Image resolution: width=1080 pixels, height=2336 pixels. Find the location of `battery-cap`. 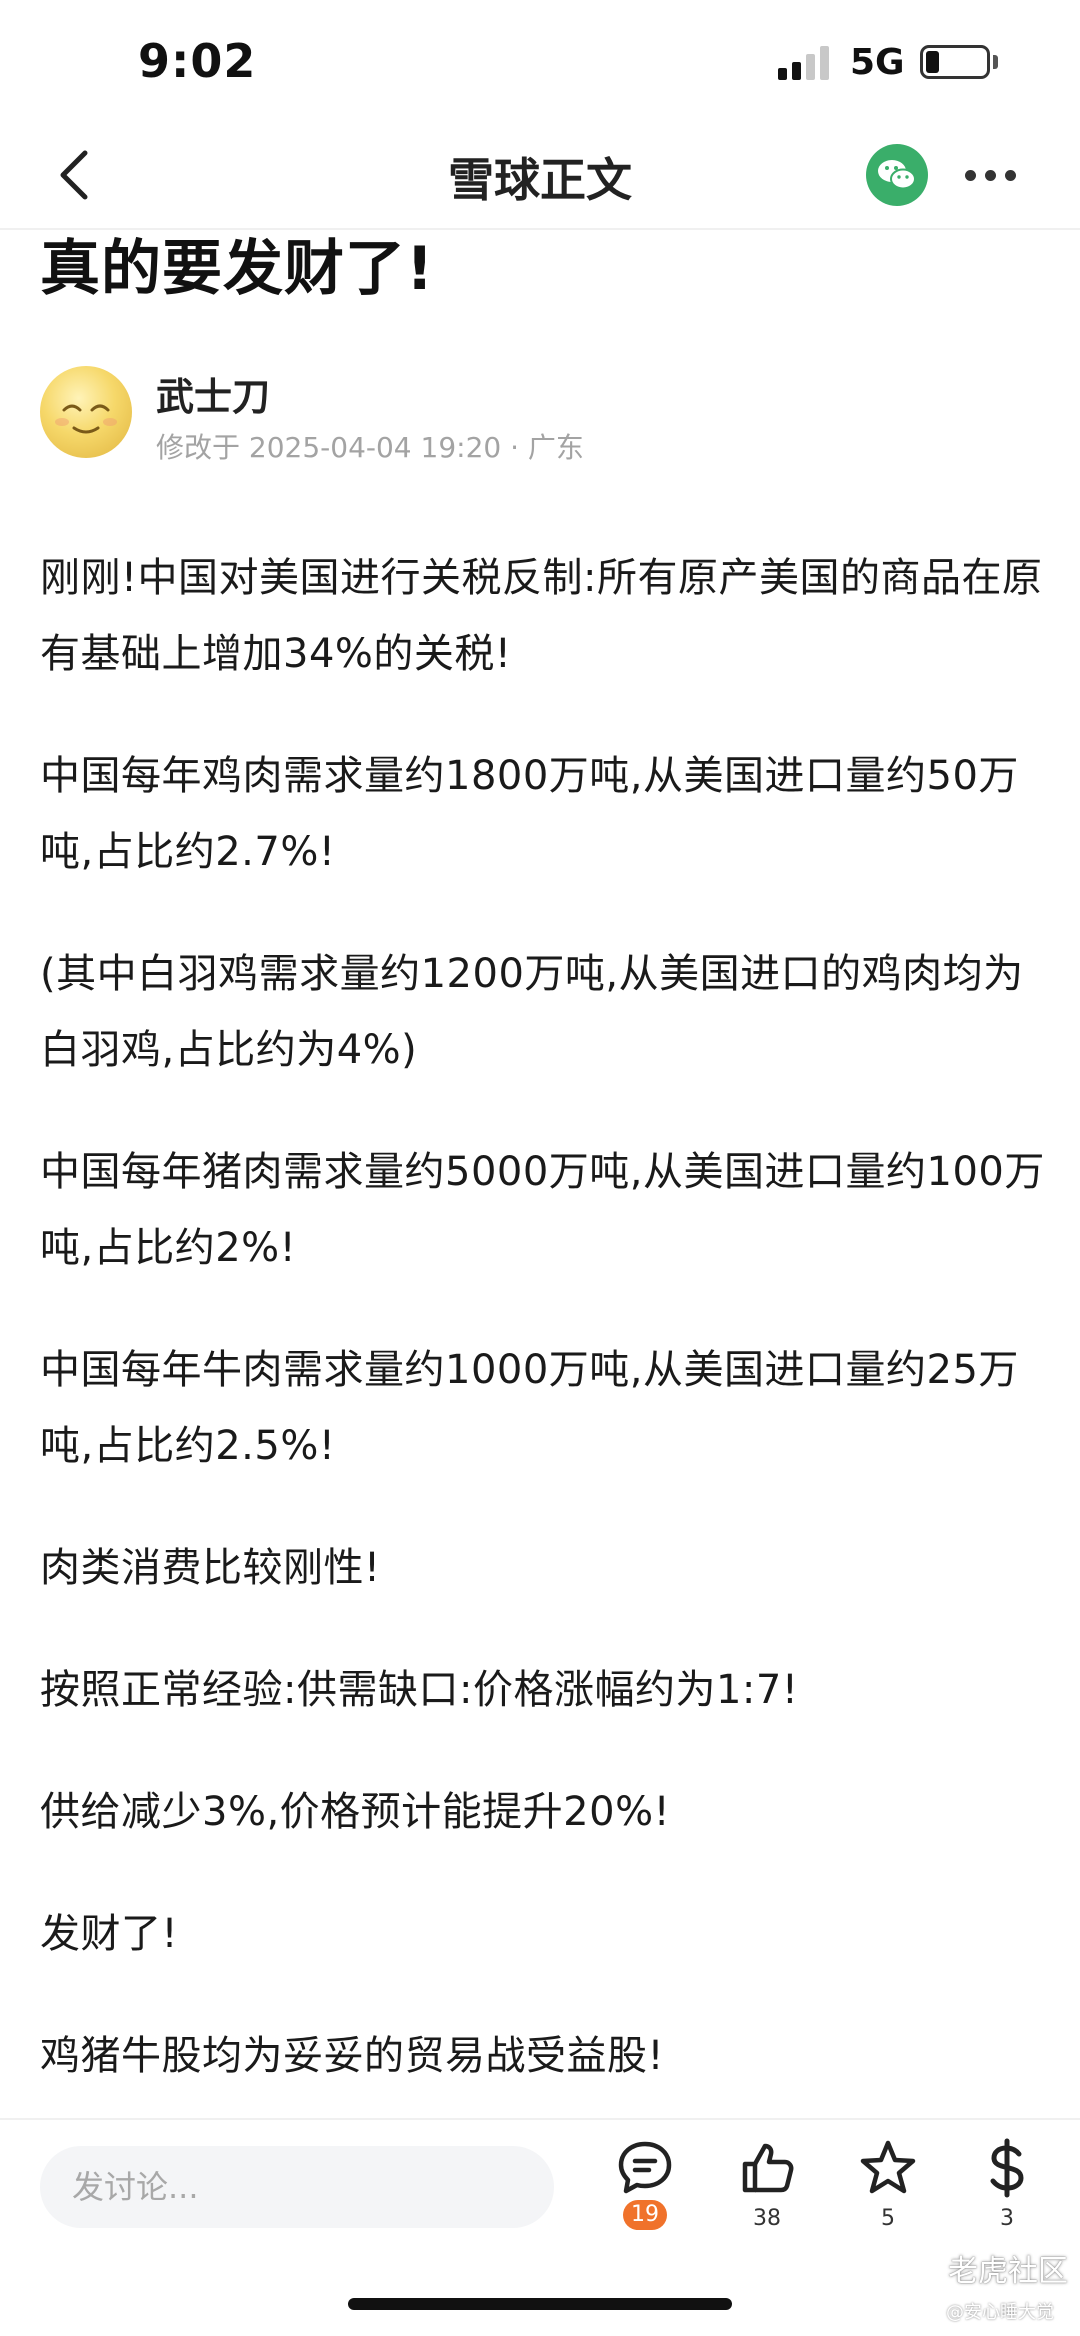

battery-cap is located at coordinates (995, 62).